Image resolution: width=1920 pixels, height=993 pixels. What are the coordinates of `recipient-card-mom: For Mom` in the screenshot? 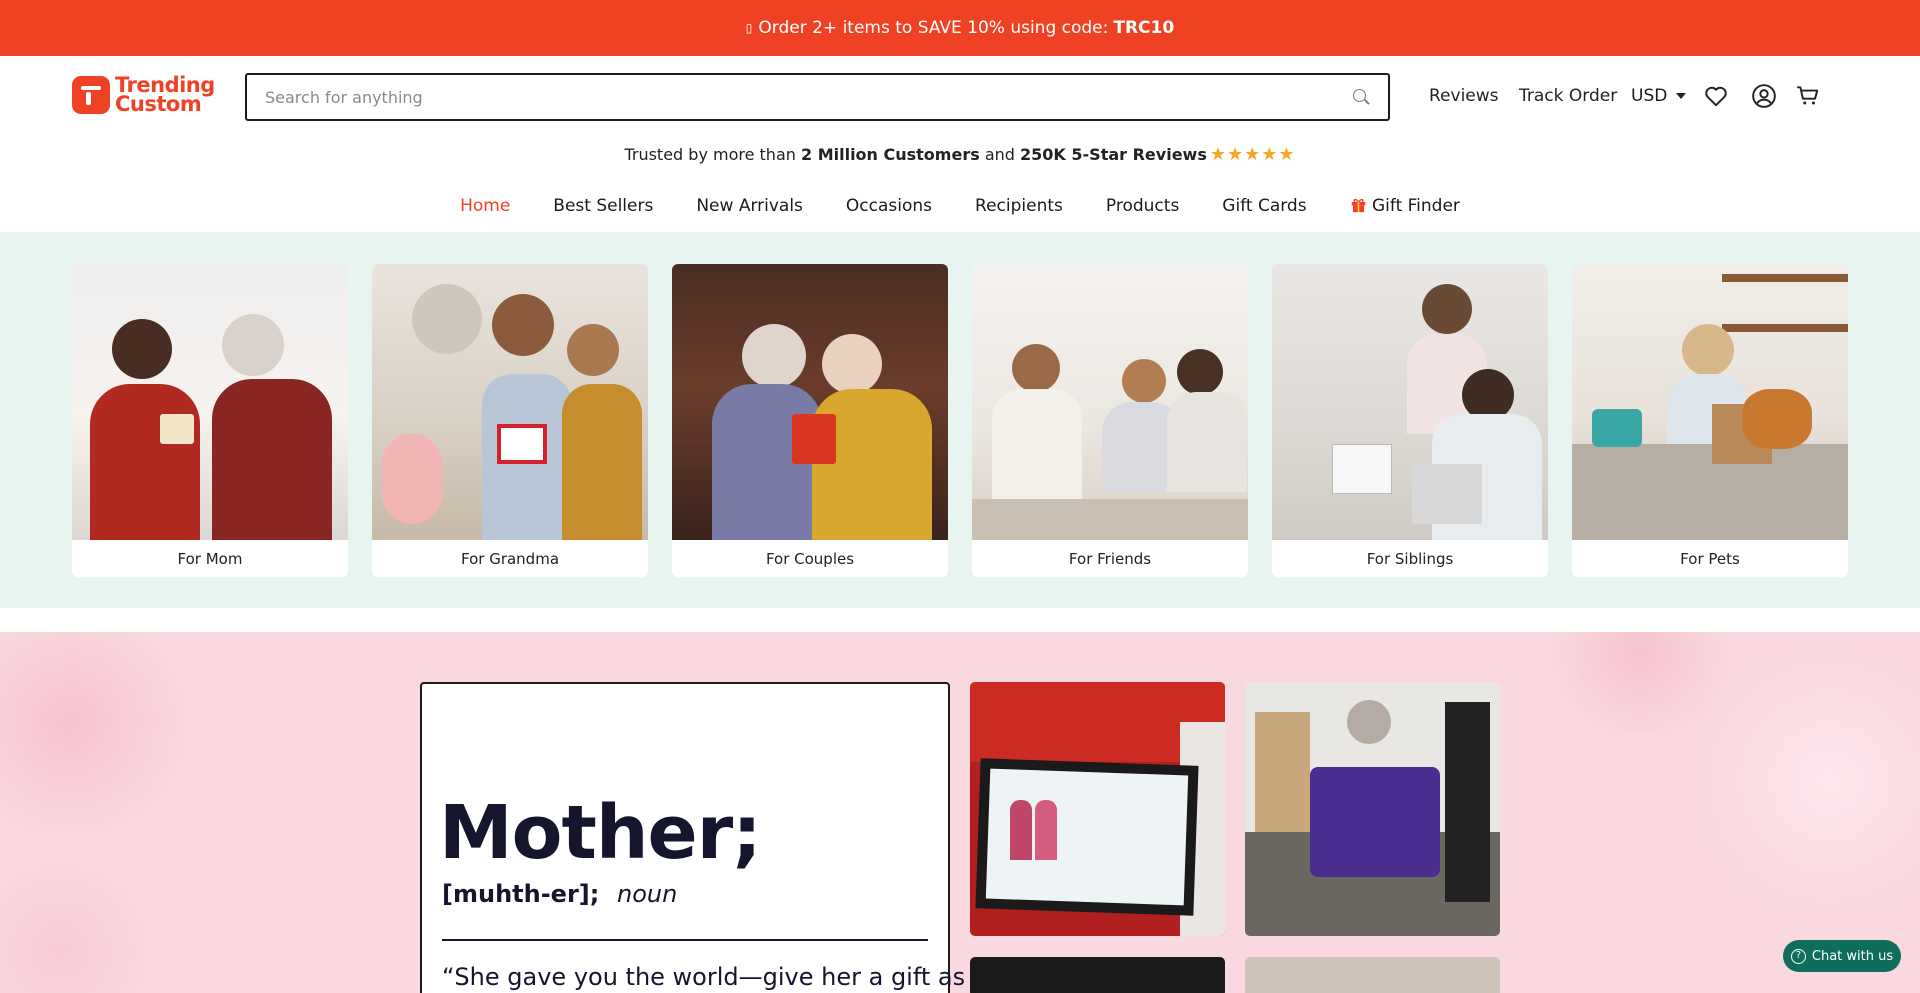 It's located at (210, 420).